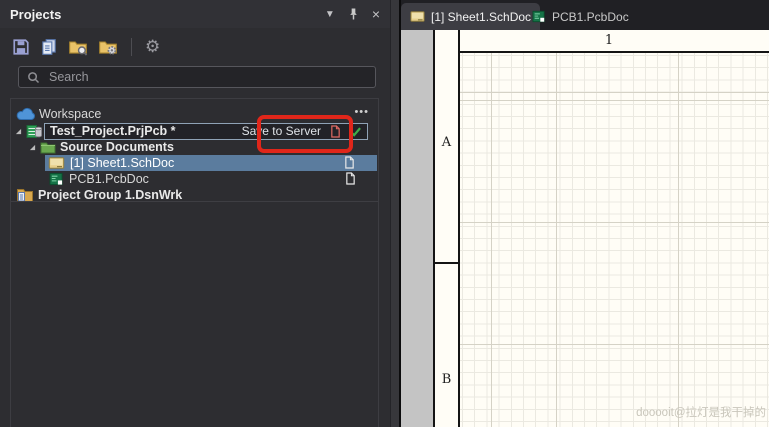 The height and width of the screenshot is (427, 769). Describe the element at coordinates (481, 16) in the screenshot. I see `tab-label: [1] Sheet1.SchDoc` at that location.